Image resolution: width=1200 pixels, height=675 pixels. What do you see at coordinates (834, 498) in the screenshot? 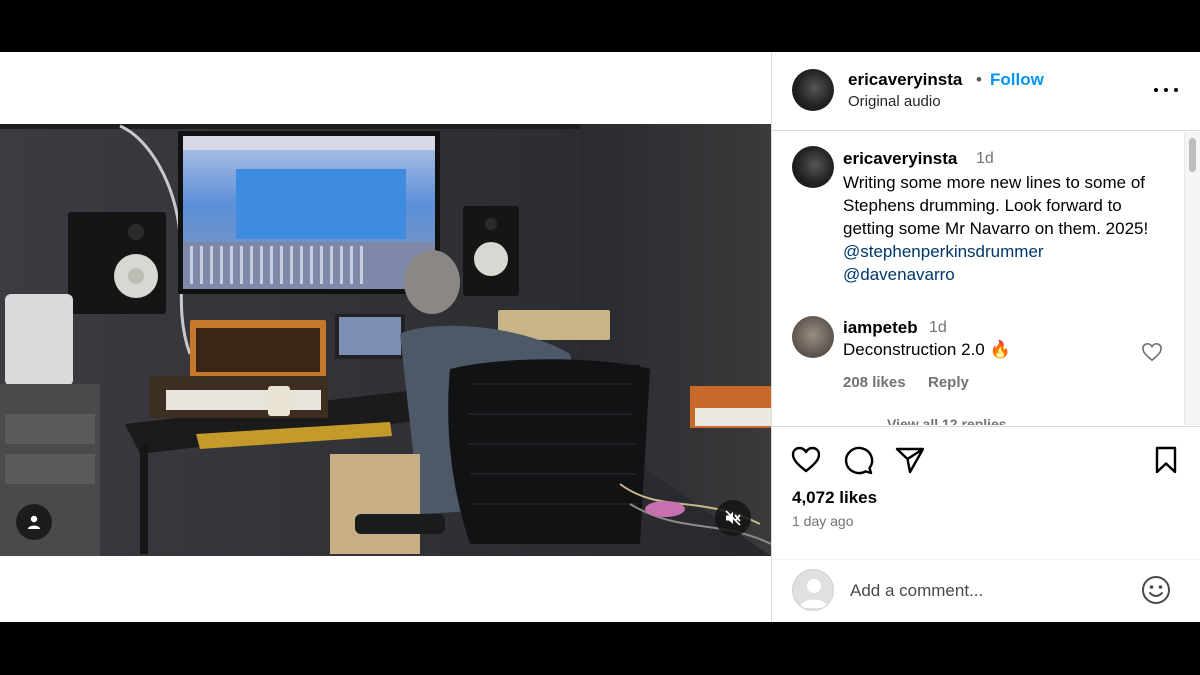
I see `likes-count: 4,072 likes` at bounding box center [834, 498].